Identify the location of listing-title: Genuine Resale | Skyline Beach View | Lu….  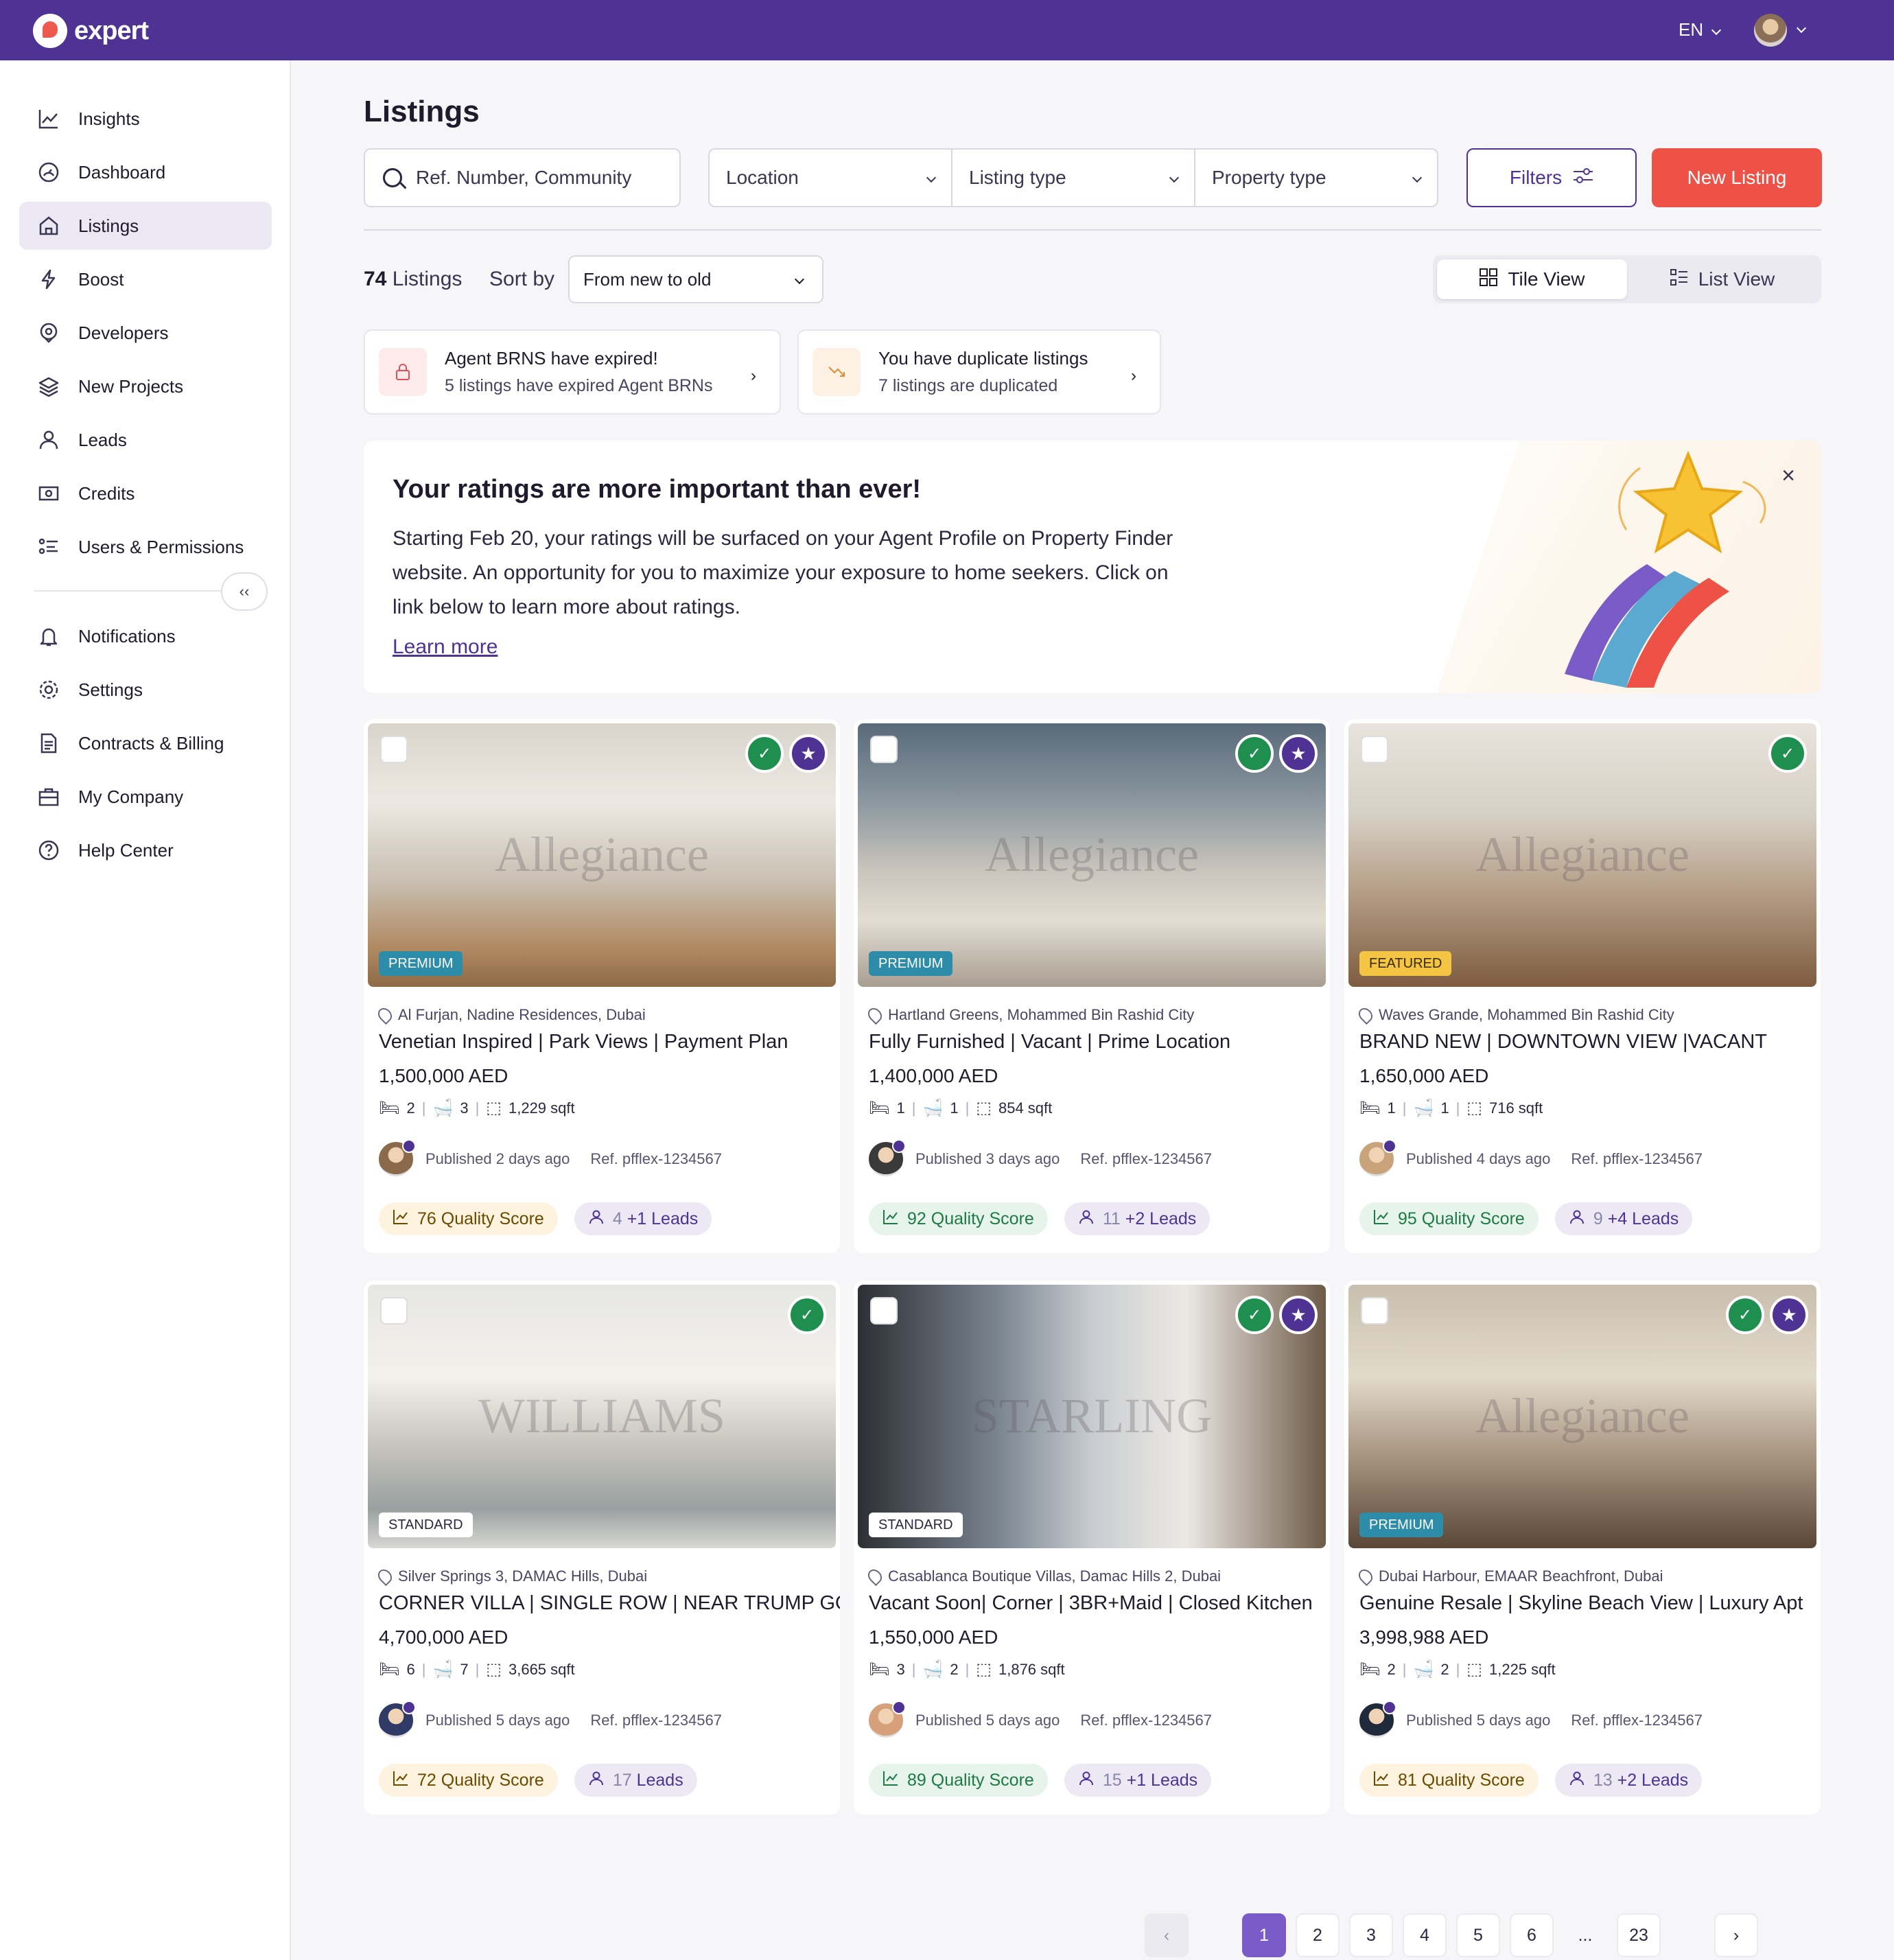
(1581, 1603).